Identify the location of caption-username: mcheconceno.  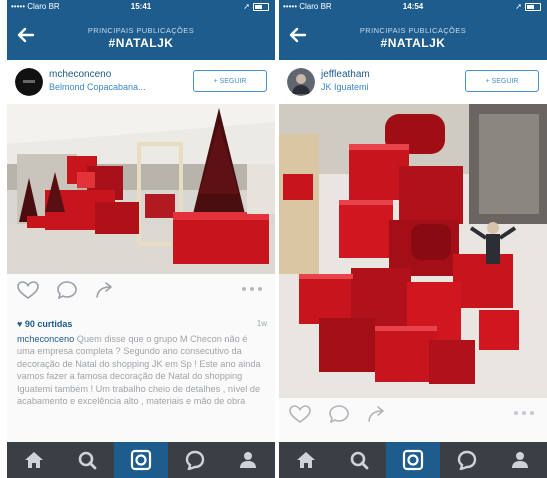
(45, 339).